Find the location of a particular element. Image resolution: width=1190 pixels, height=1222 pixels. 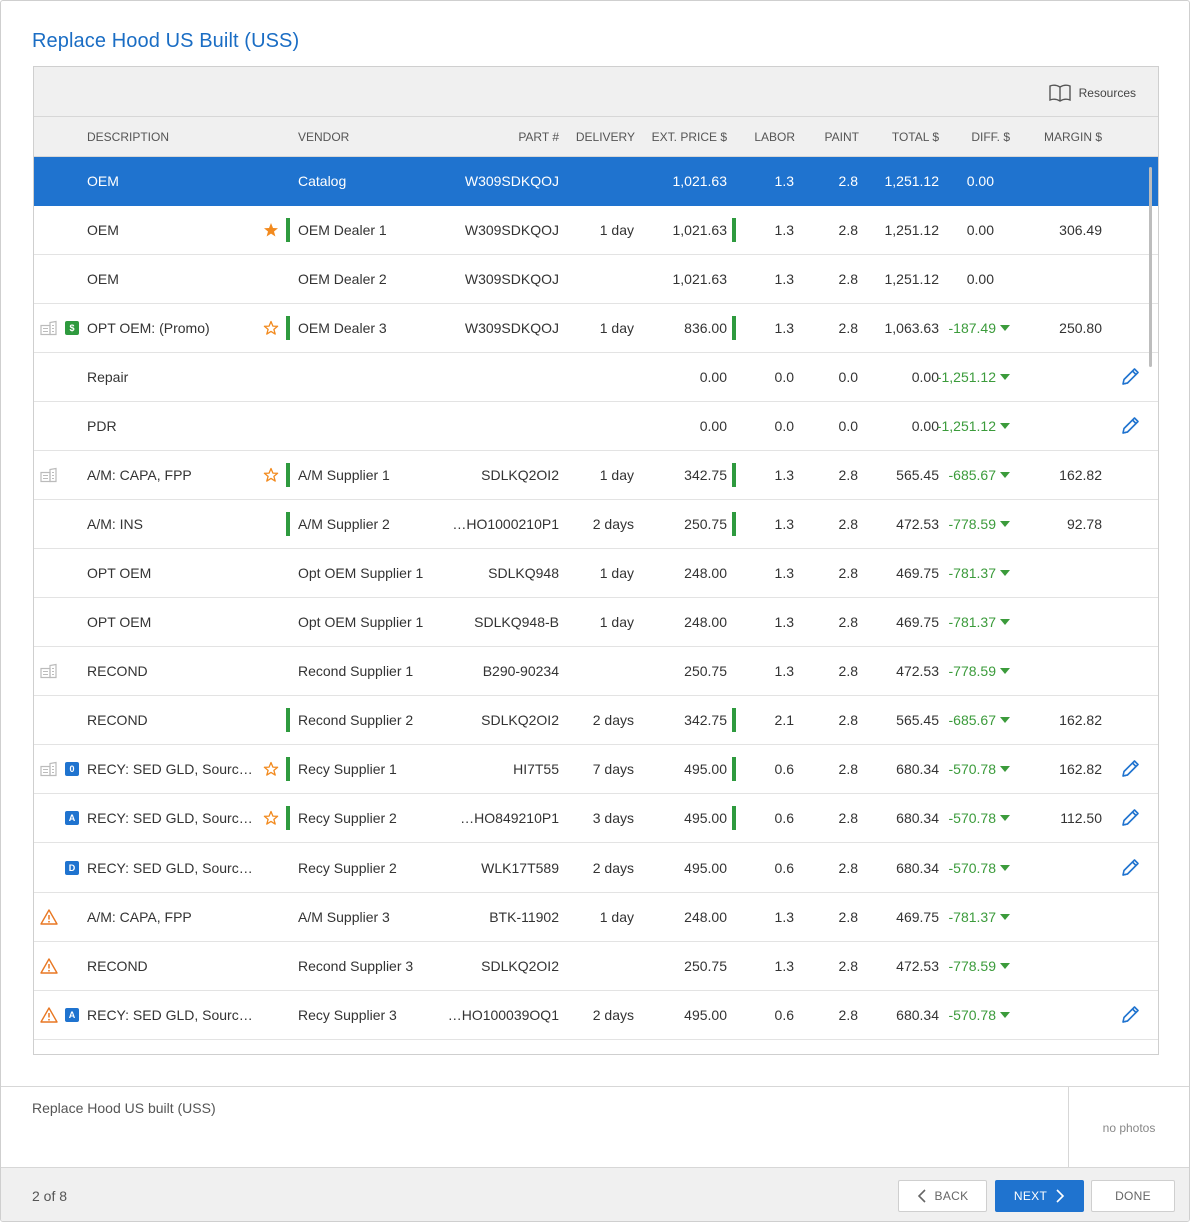

cell-total: 469.75 is located at coordinates (917, 622).